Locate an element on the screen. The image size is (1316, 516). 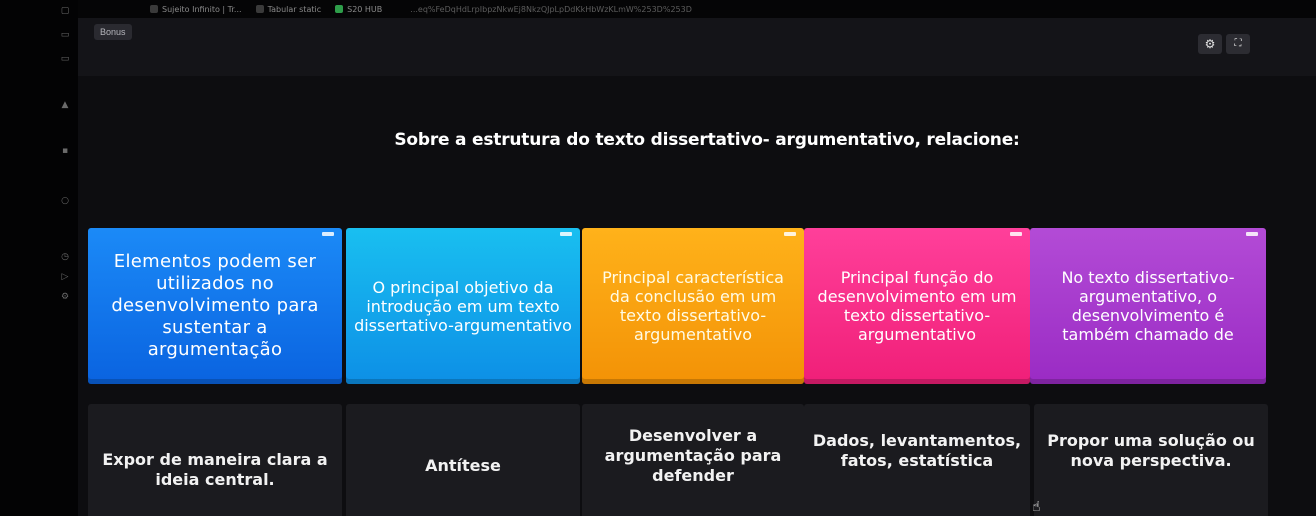
fullscreen-icon: ⛶ is located at coordinates (1238, 43).